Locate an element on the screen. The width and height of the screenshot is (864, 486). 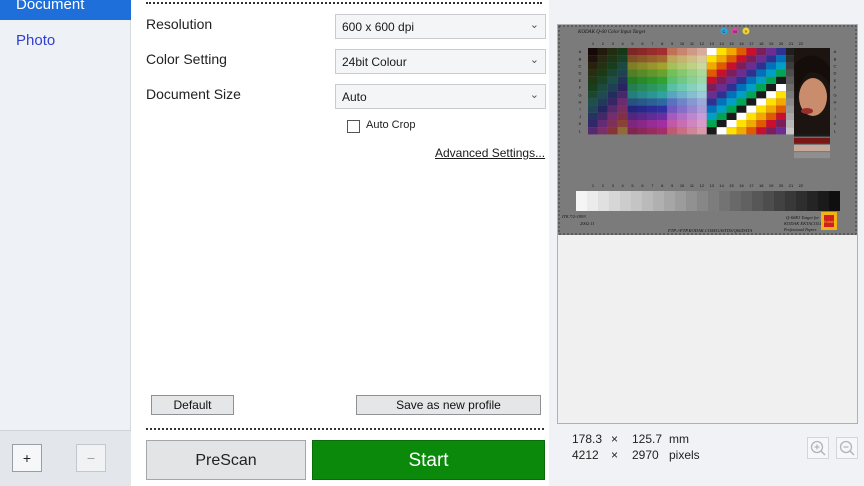
row-letter: B is located at coordinates (580, 58).